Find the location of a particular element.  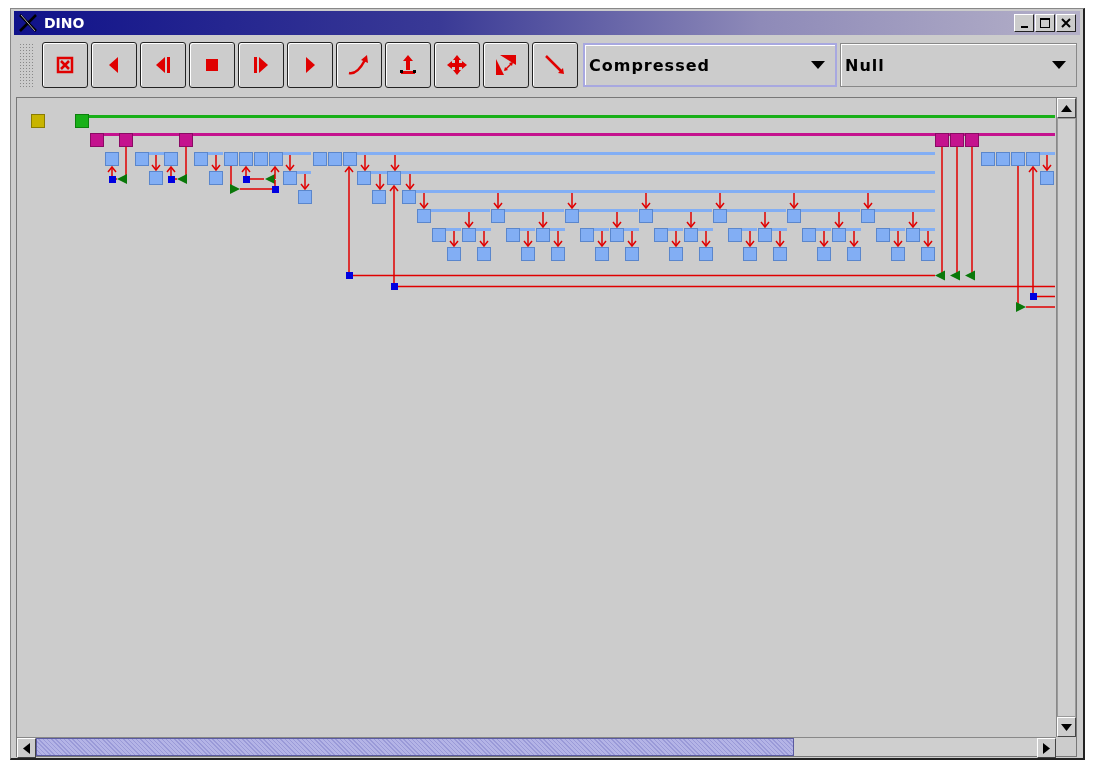

right-triangle-icon is located at coordinates (1046, 748).